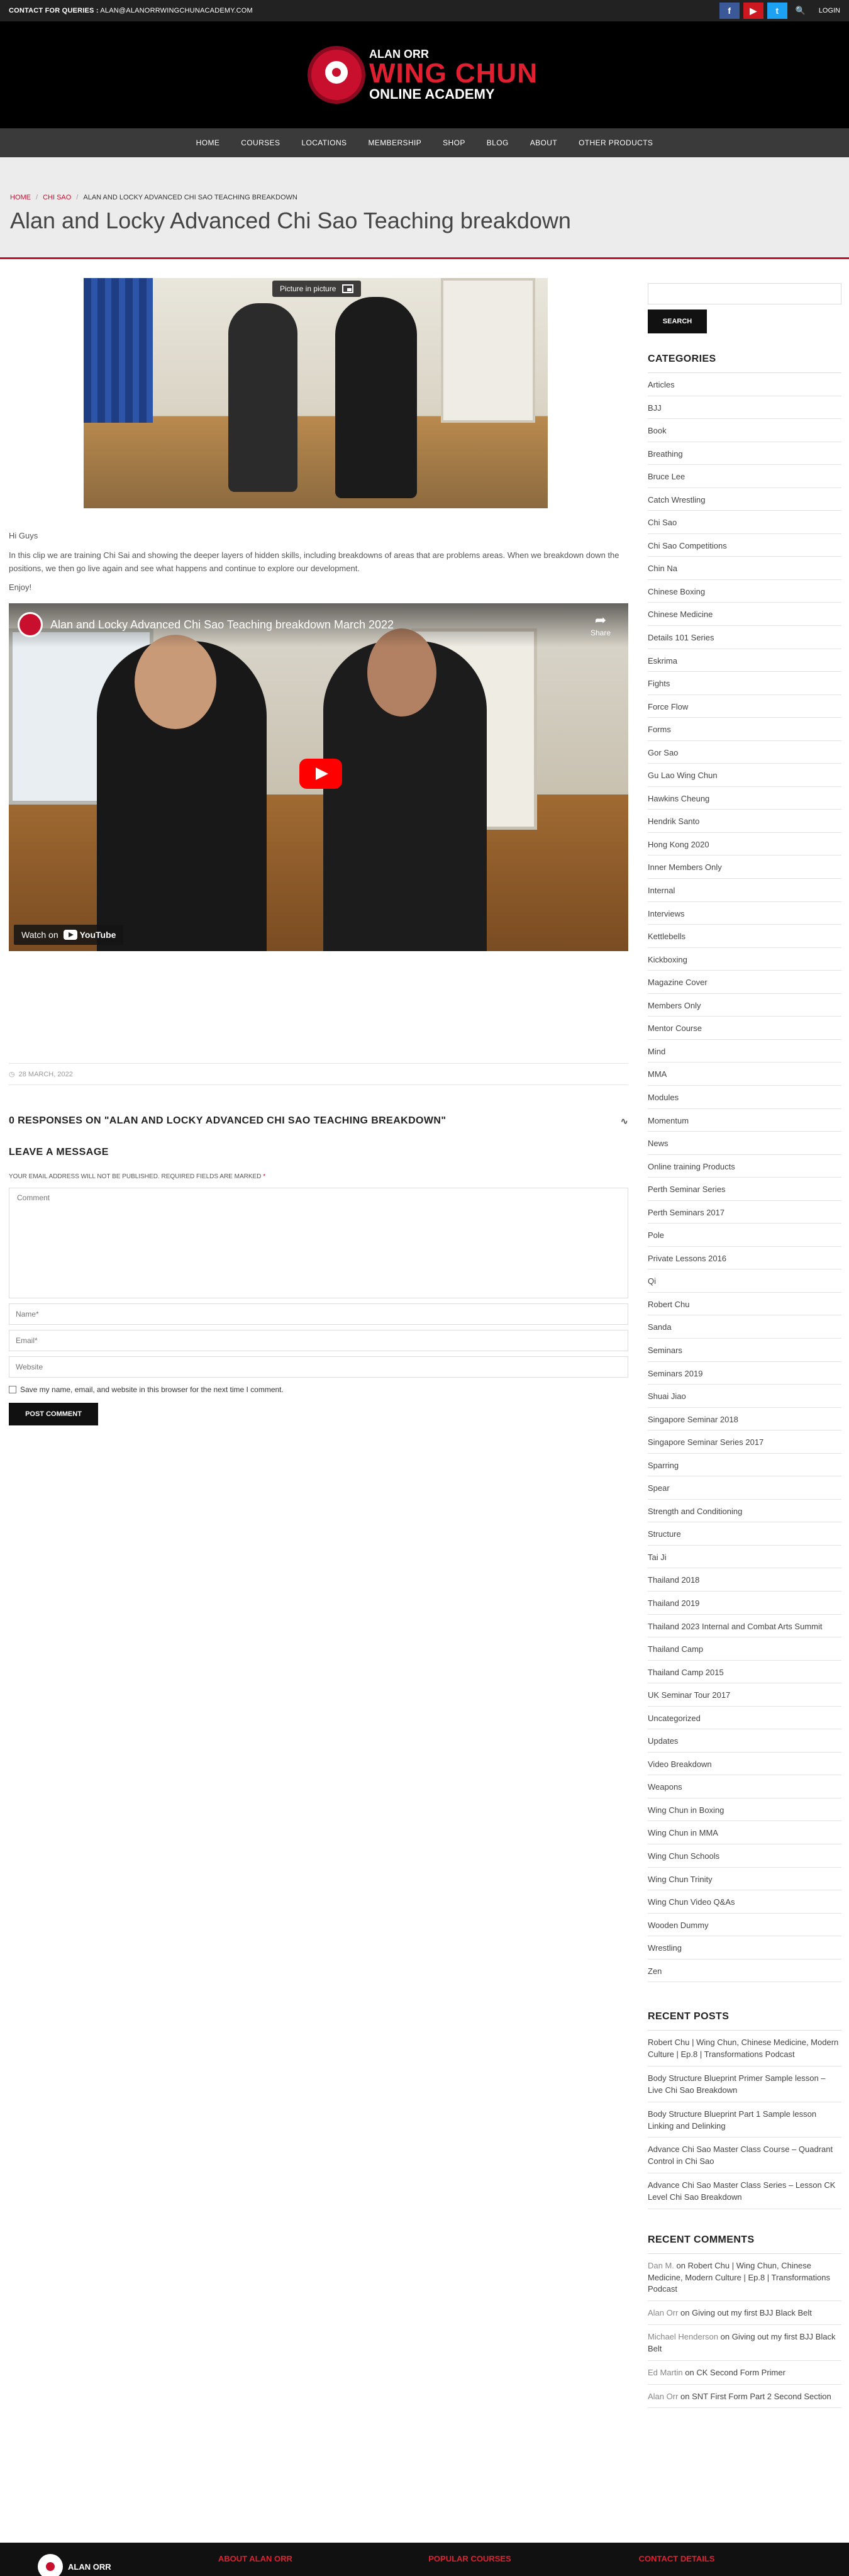 This screenshot has width=849, height=2576. What do you see at coordinates (678, 321) in the screenshot?
I see `sidebar-search-button: SEARCH` at bounding box center [678, 321].